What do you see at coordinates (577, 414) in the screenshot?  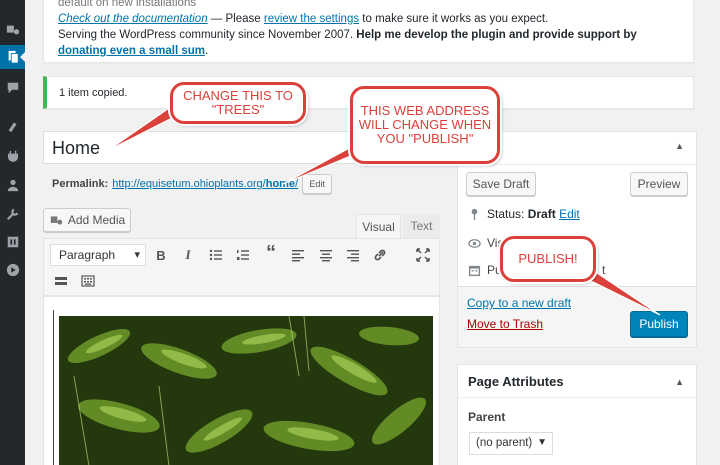 I see `page-attributes-box: Page Attributes ▲ Parent (no parent) ▼` at bounding box center [577, 414].